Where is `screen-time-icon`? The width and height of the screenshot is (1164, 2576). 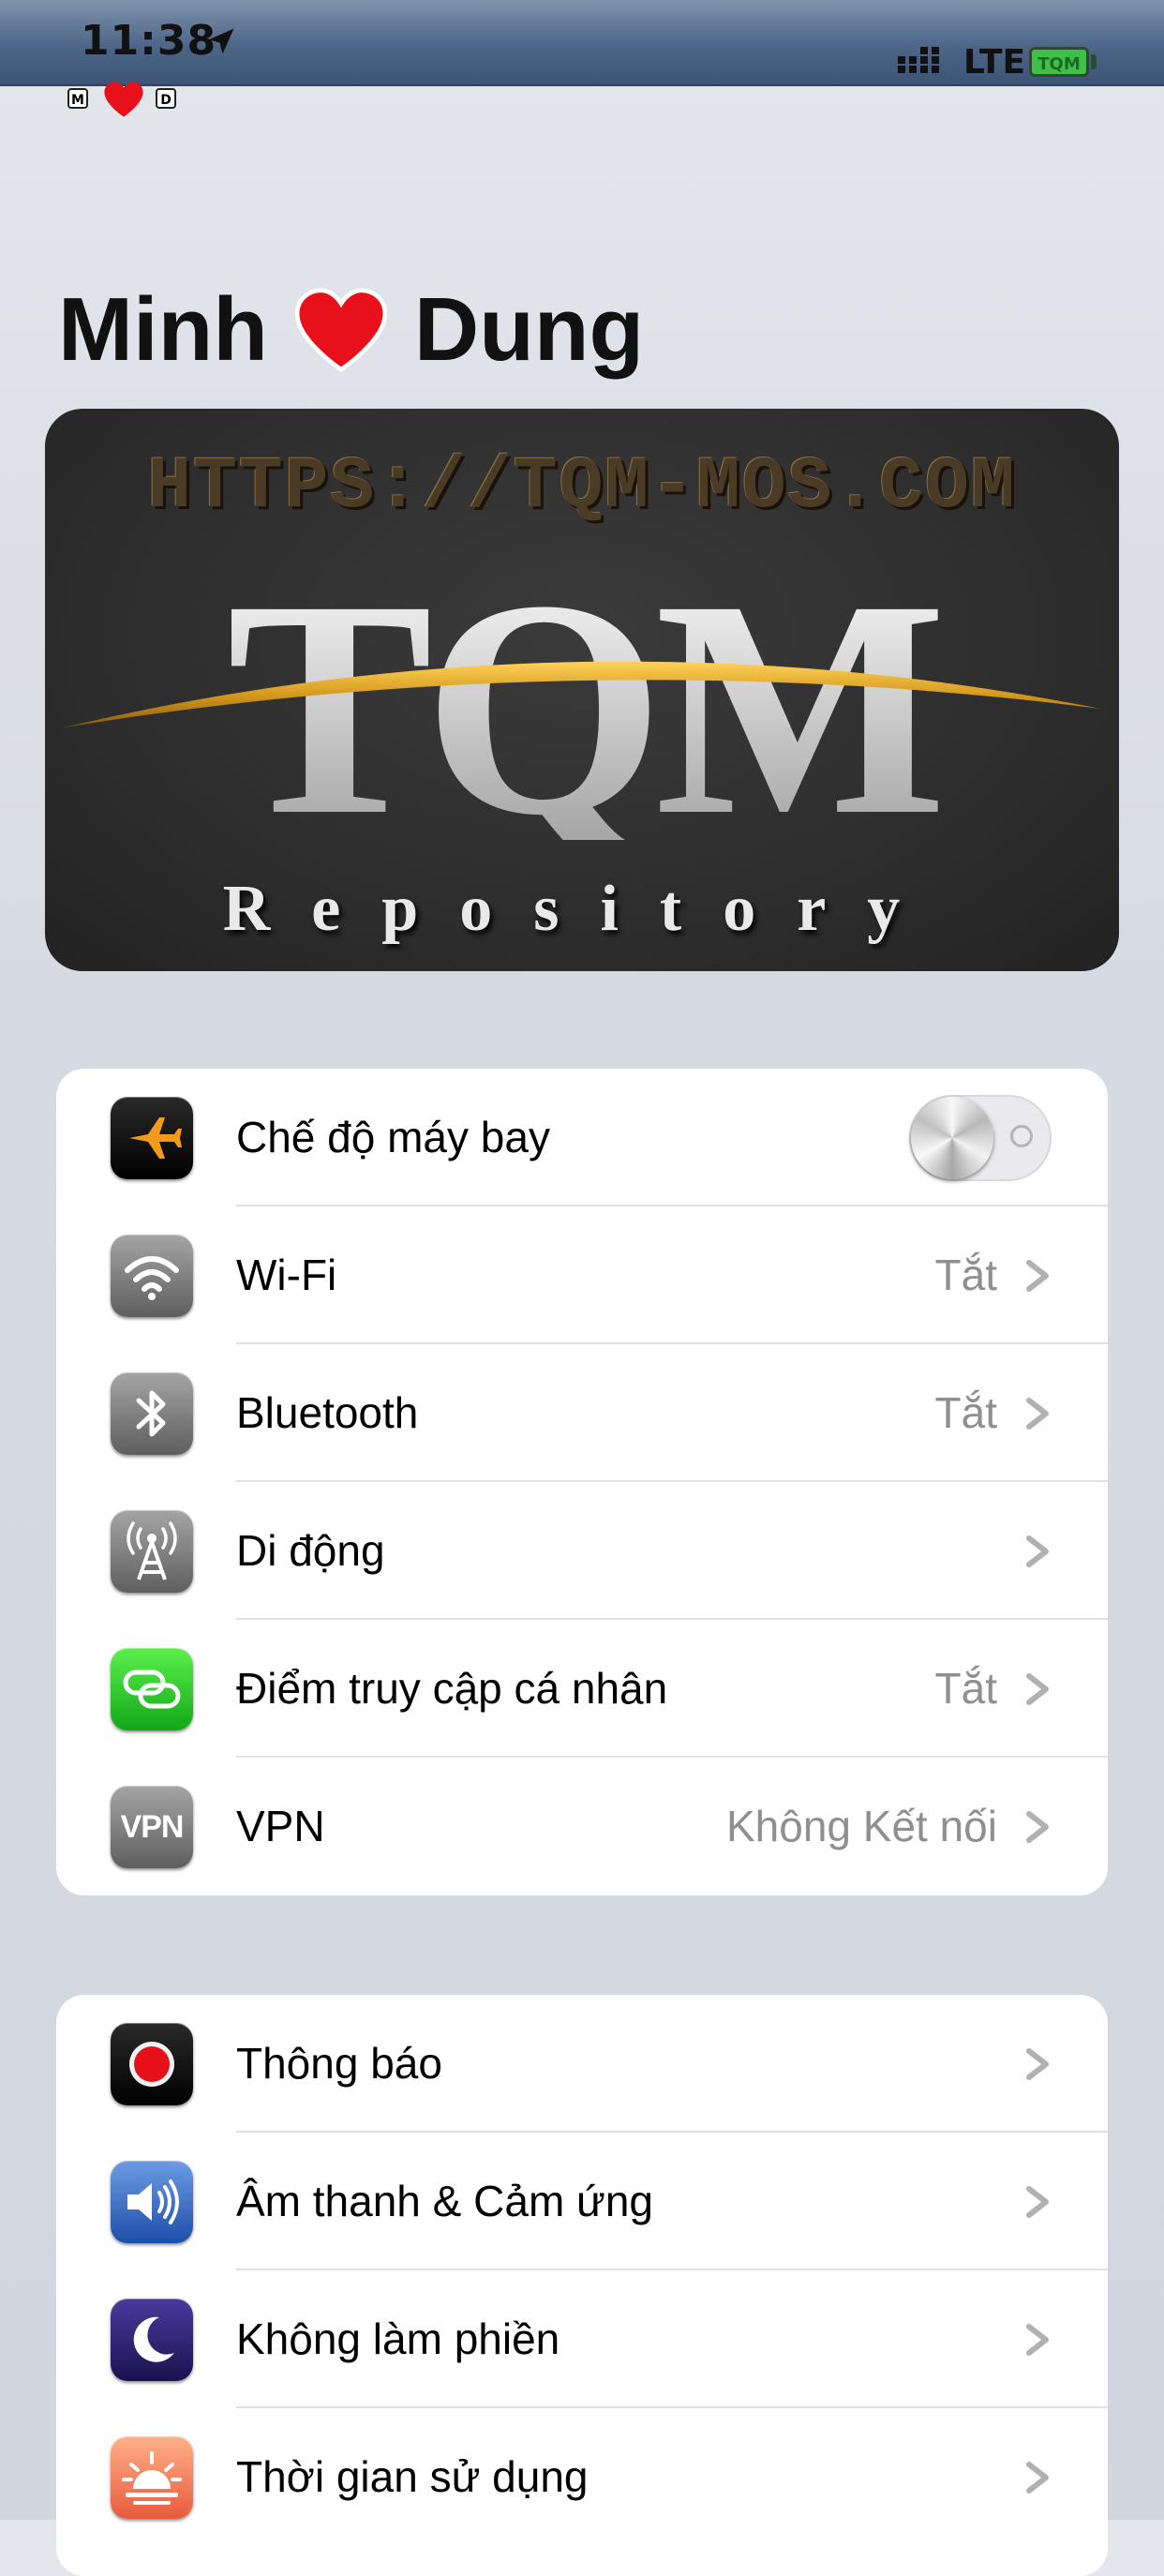 screen-time-icon is located at coordinates (152, 2478).